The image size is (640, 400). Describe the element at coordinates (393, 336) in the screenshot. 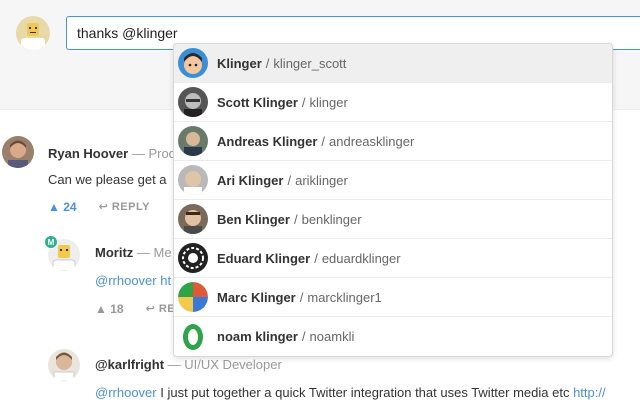

I see `mention-option: noam klinger / noamkli` at that location.